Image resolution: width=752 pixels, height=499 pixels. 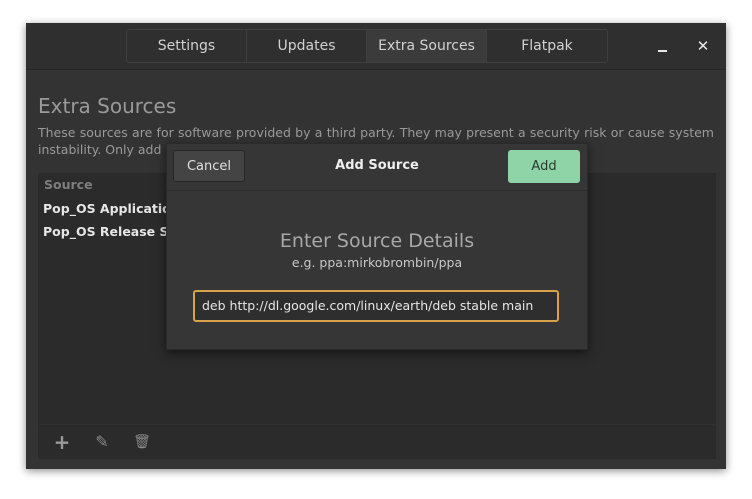 I want to click on add-button: Add, so click(x=544, y=166).